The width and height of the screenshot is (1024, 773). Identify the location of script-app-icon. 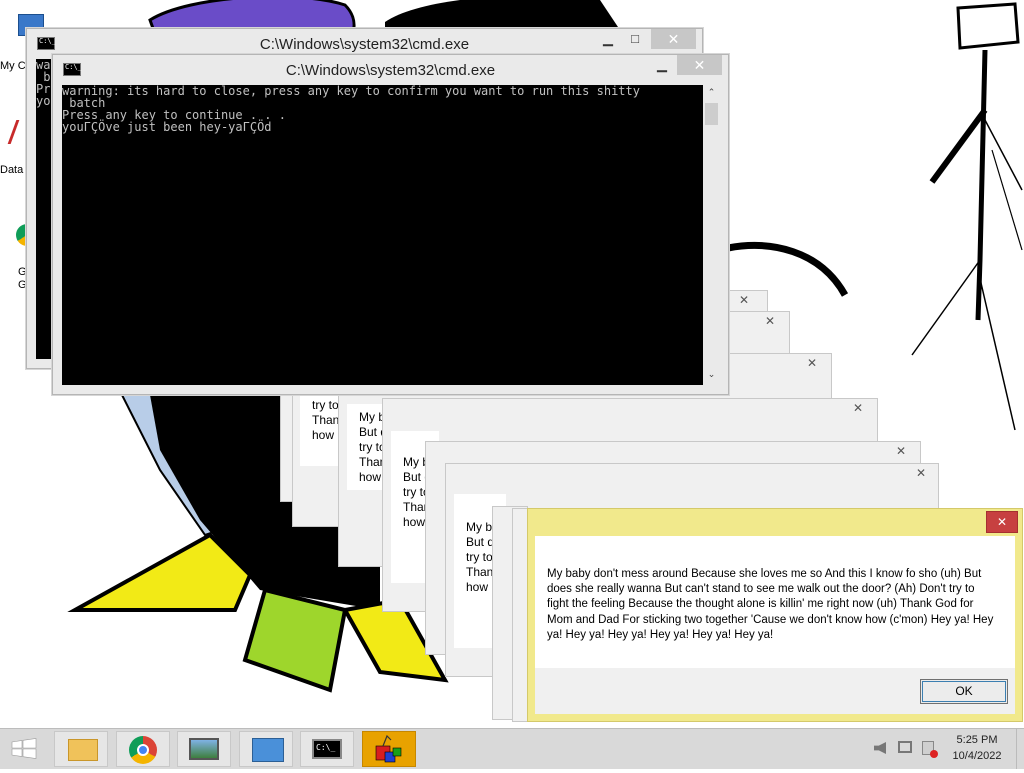
(388, 748).